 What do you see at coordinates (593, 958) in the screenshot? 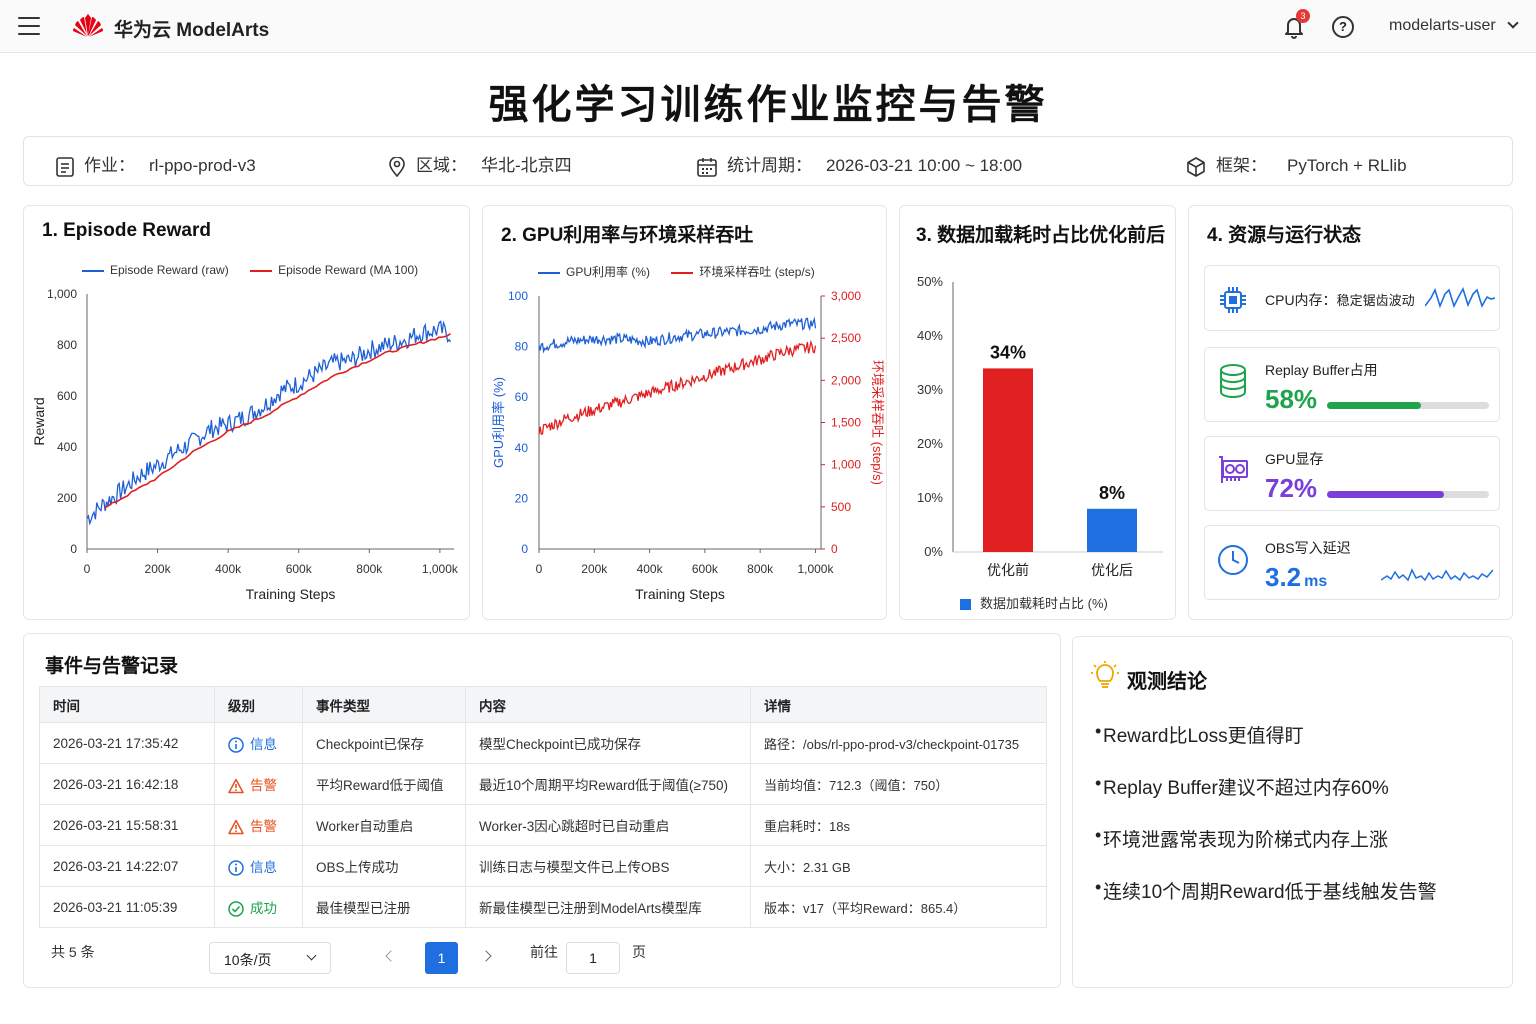
I see `goto-page-input: 1` at bounding box center [593, 958].